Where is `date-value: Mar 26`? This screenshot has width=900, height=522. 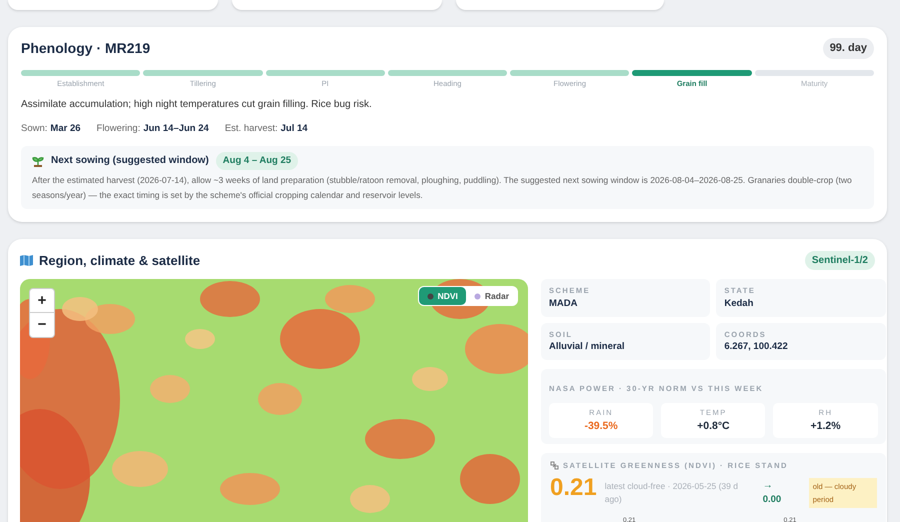 date-value: Mar 26 is located at coordinates (65, 129).